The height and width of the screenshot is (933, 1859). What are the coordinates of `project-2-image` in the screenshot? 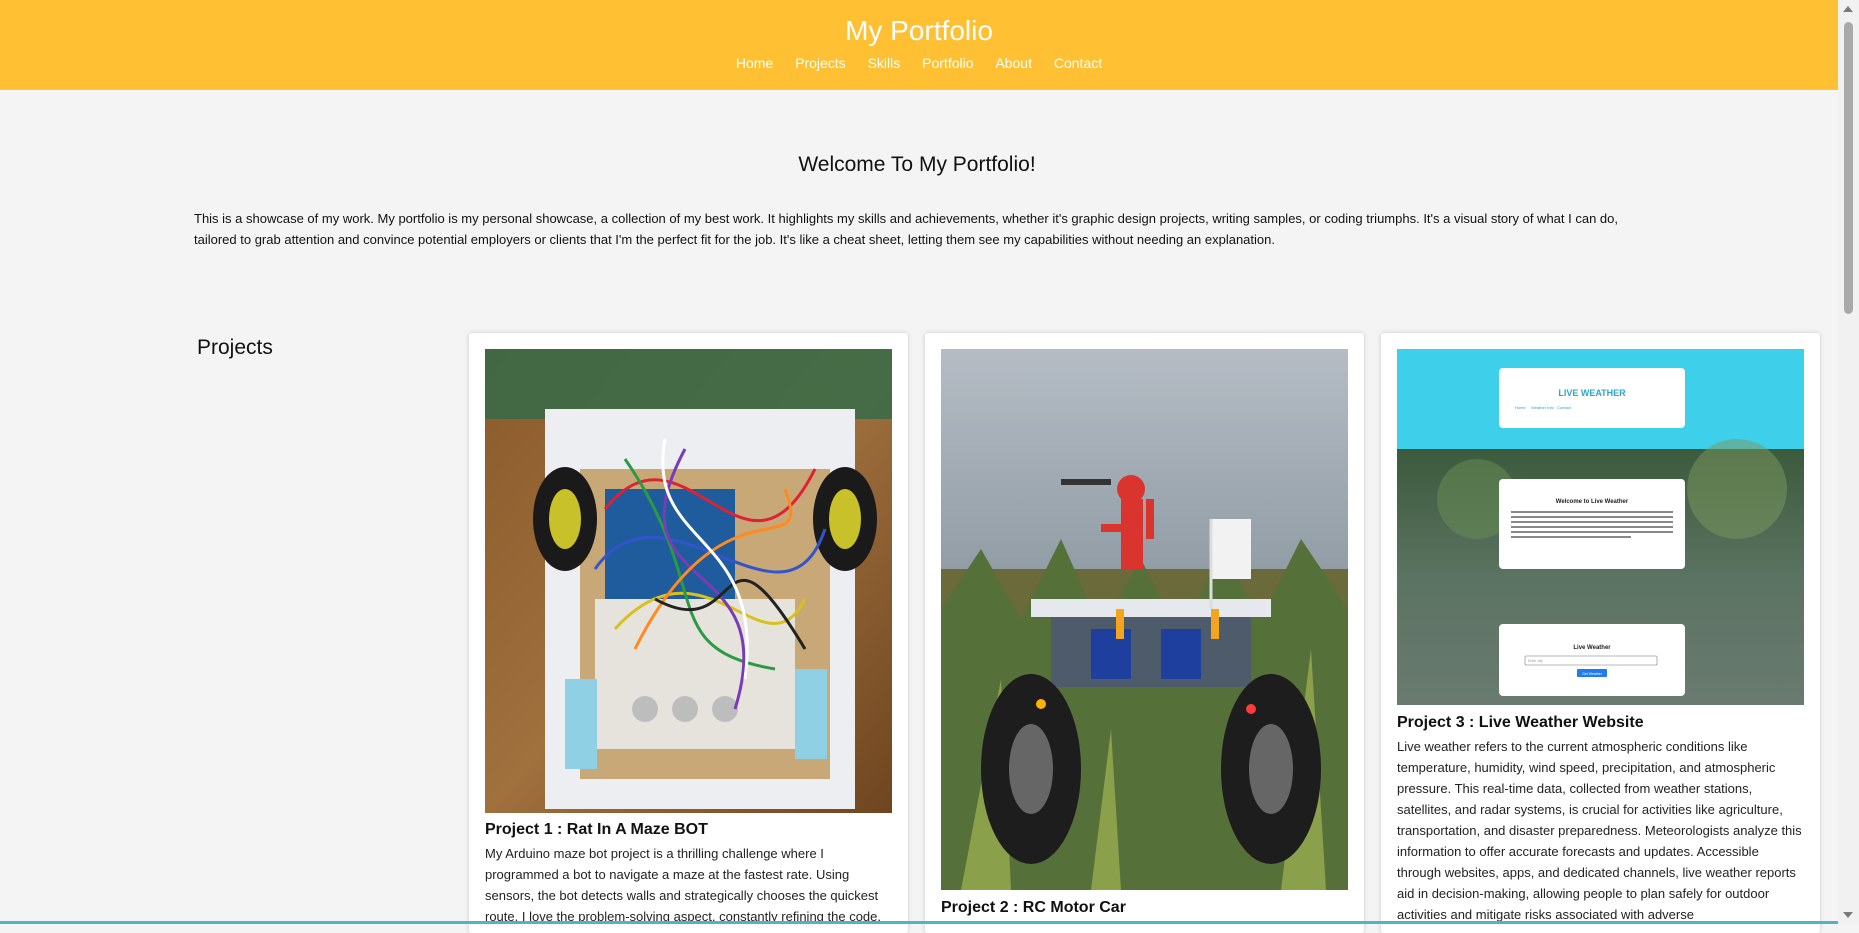 It's located at (1144, 619).